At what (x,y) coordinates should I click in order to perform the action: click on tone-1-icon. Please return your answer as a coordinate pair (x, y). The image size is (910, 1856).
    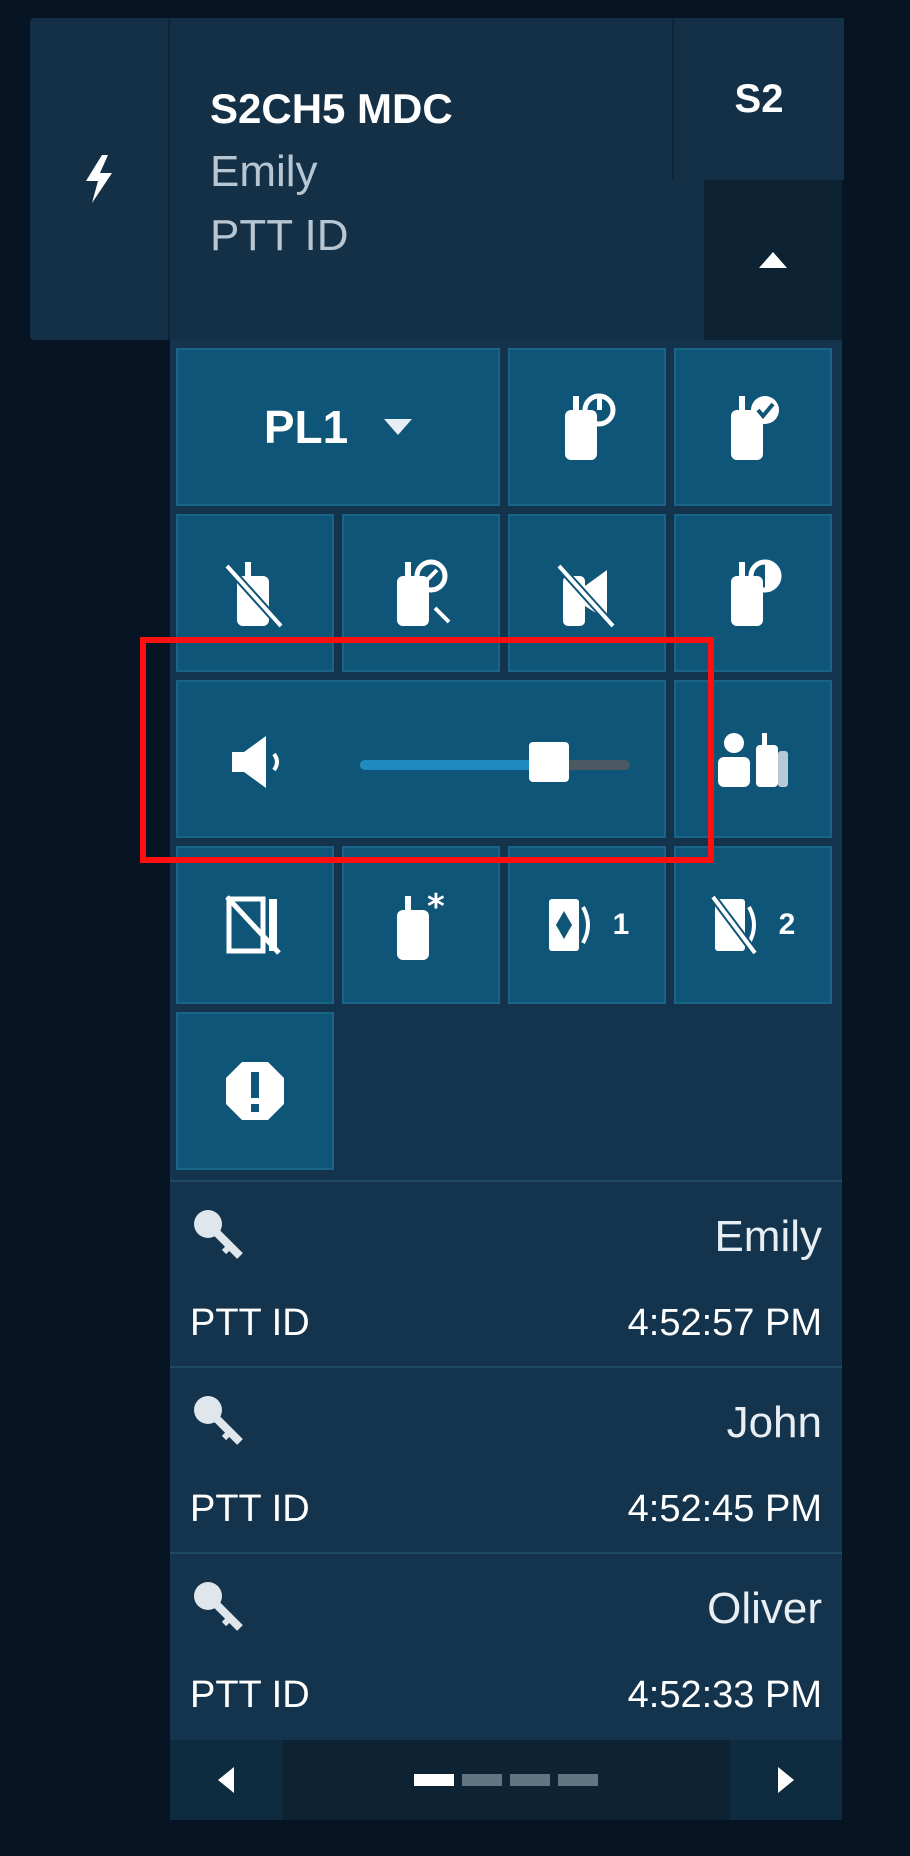
    Looking at the image, I should click on (569, 925).